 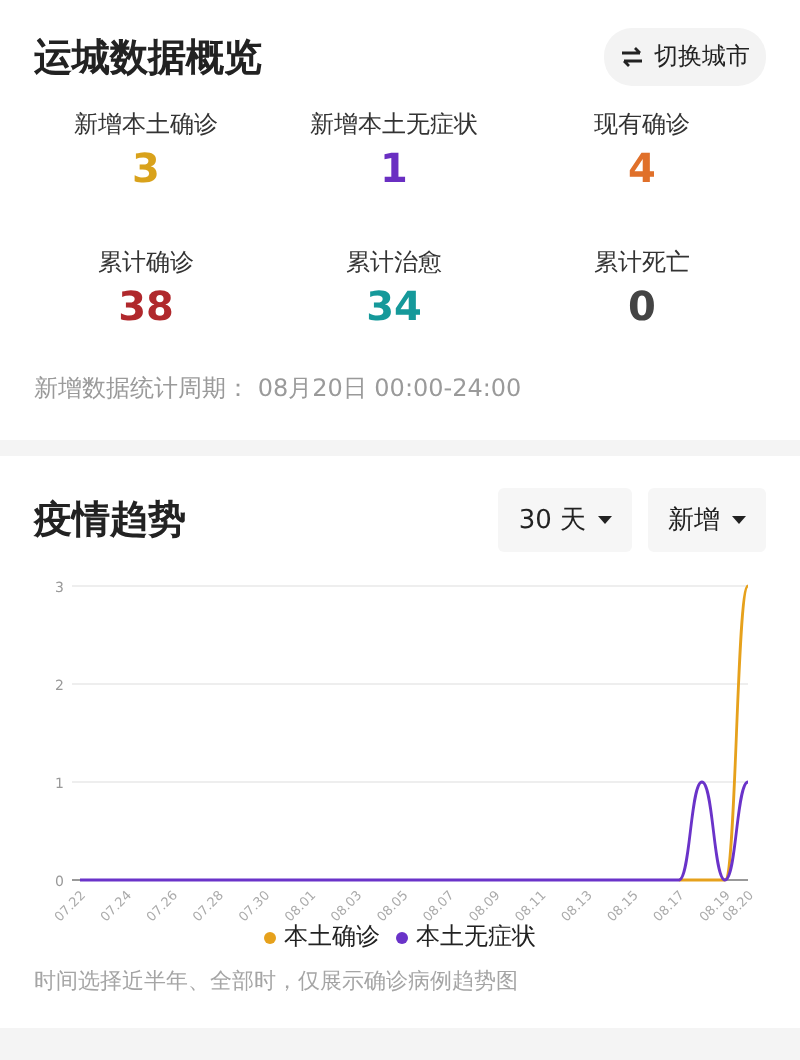 I want to click on stat-label: 现有确诊, so click(x=642, y=125).